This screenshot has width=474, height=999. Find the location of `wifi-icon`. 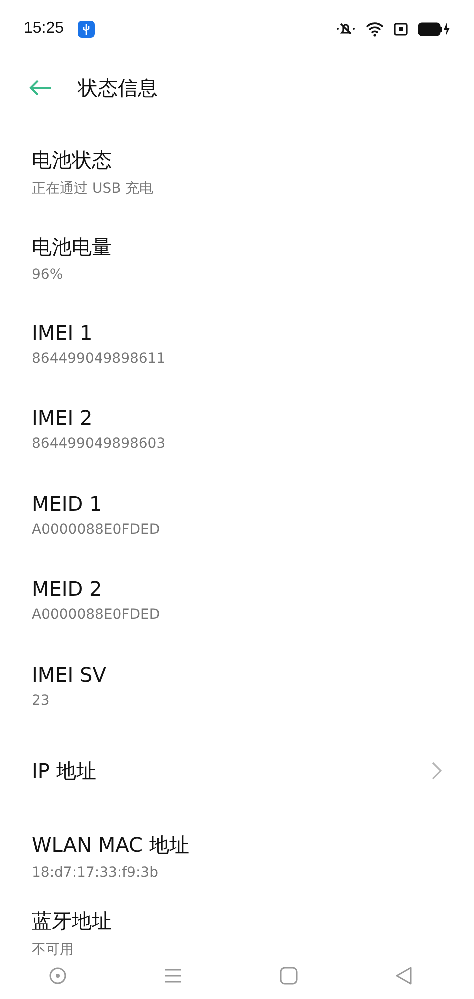

wifi-icon is located at coordinates (375, 29).